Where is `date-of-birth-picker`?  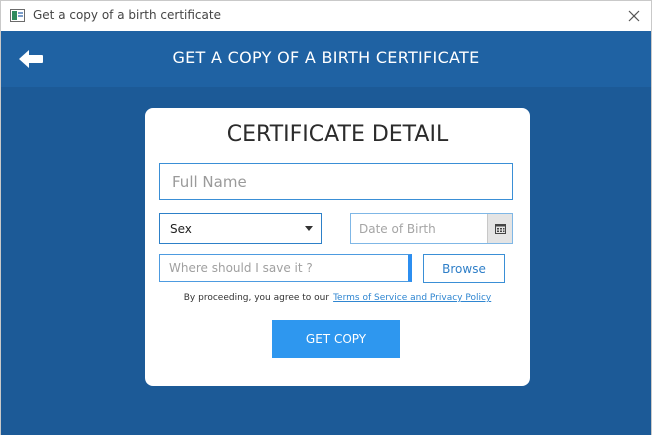 date-of-birth-picker is located at coordinates (431, 228).